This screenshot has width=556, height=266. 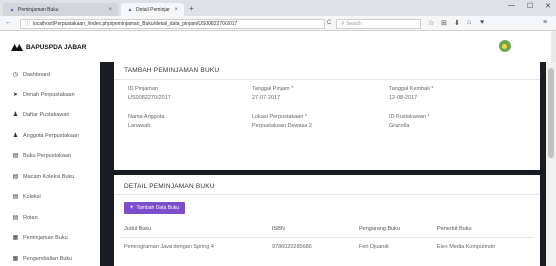 What do you see at coordinates (191, 8) in the screenshot?
I see `new-tab-button: +` at bounding box center [191, 8].